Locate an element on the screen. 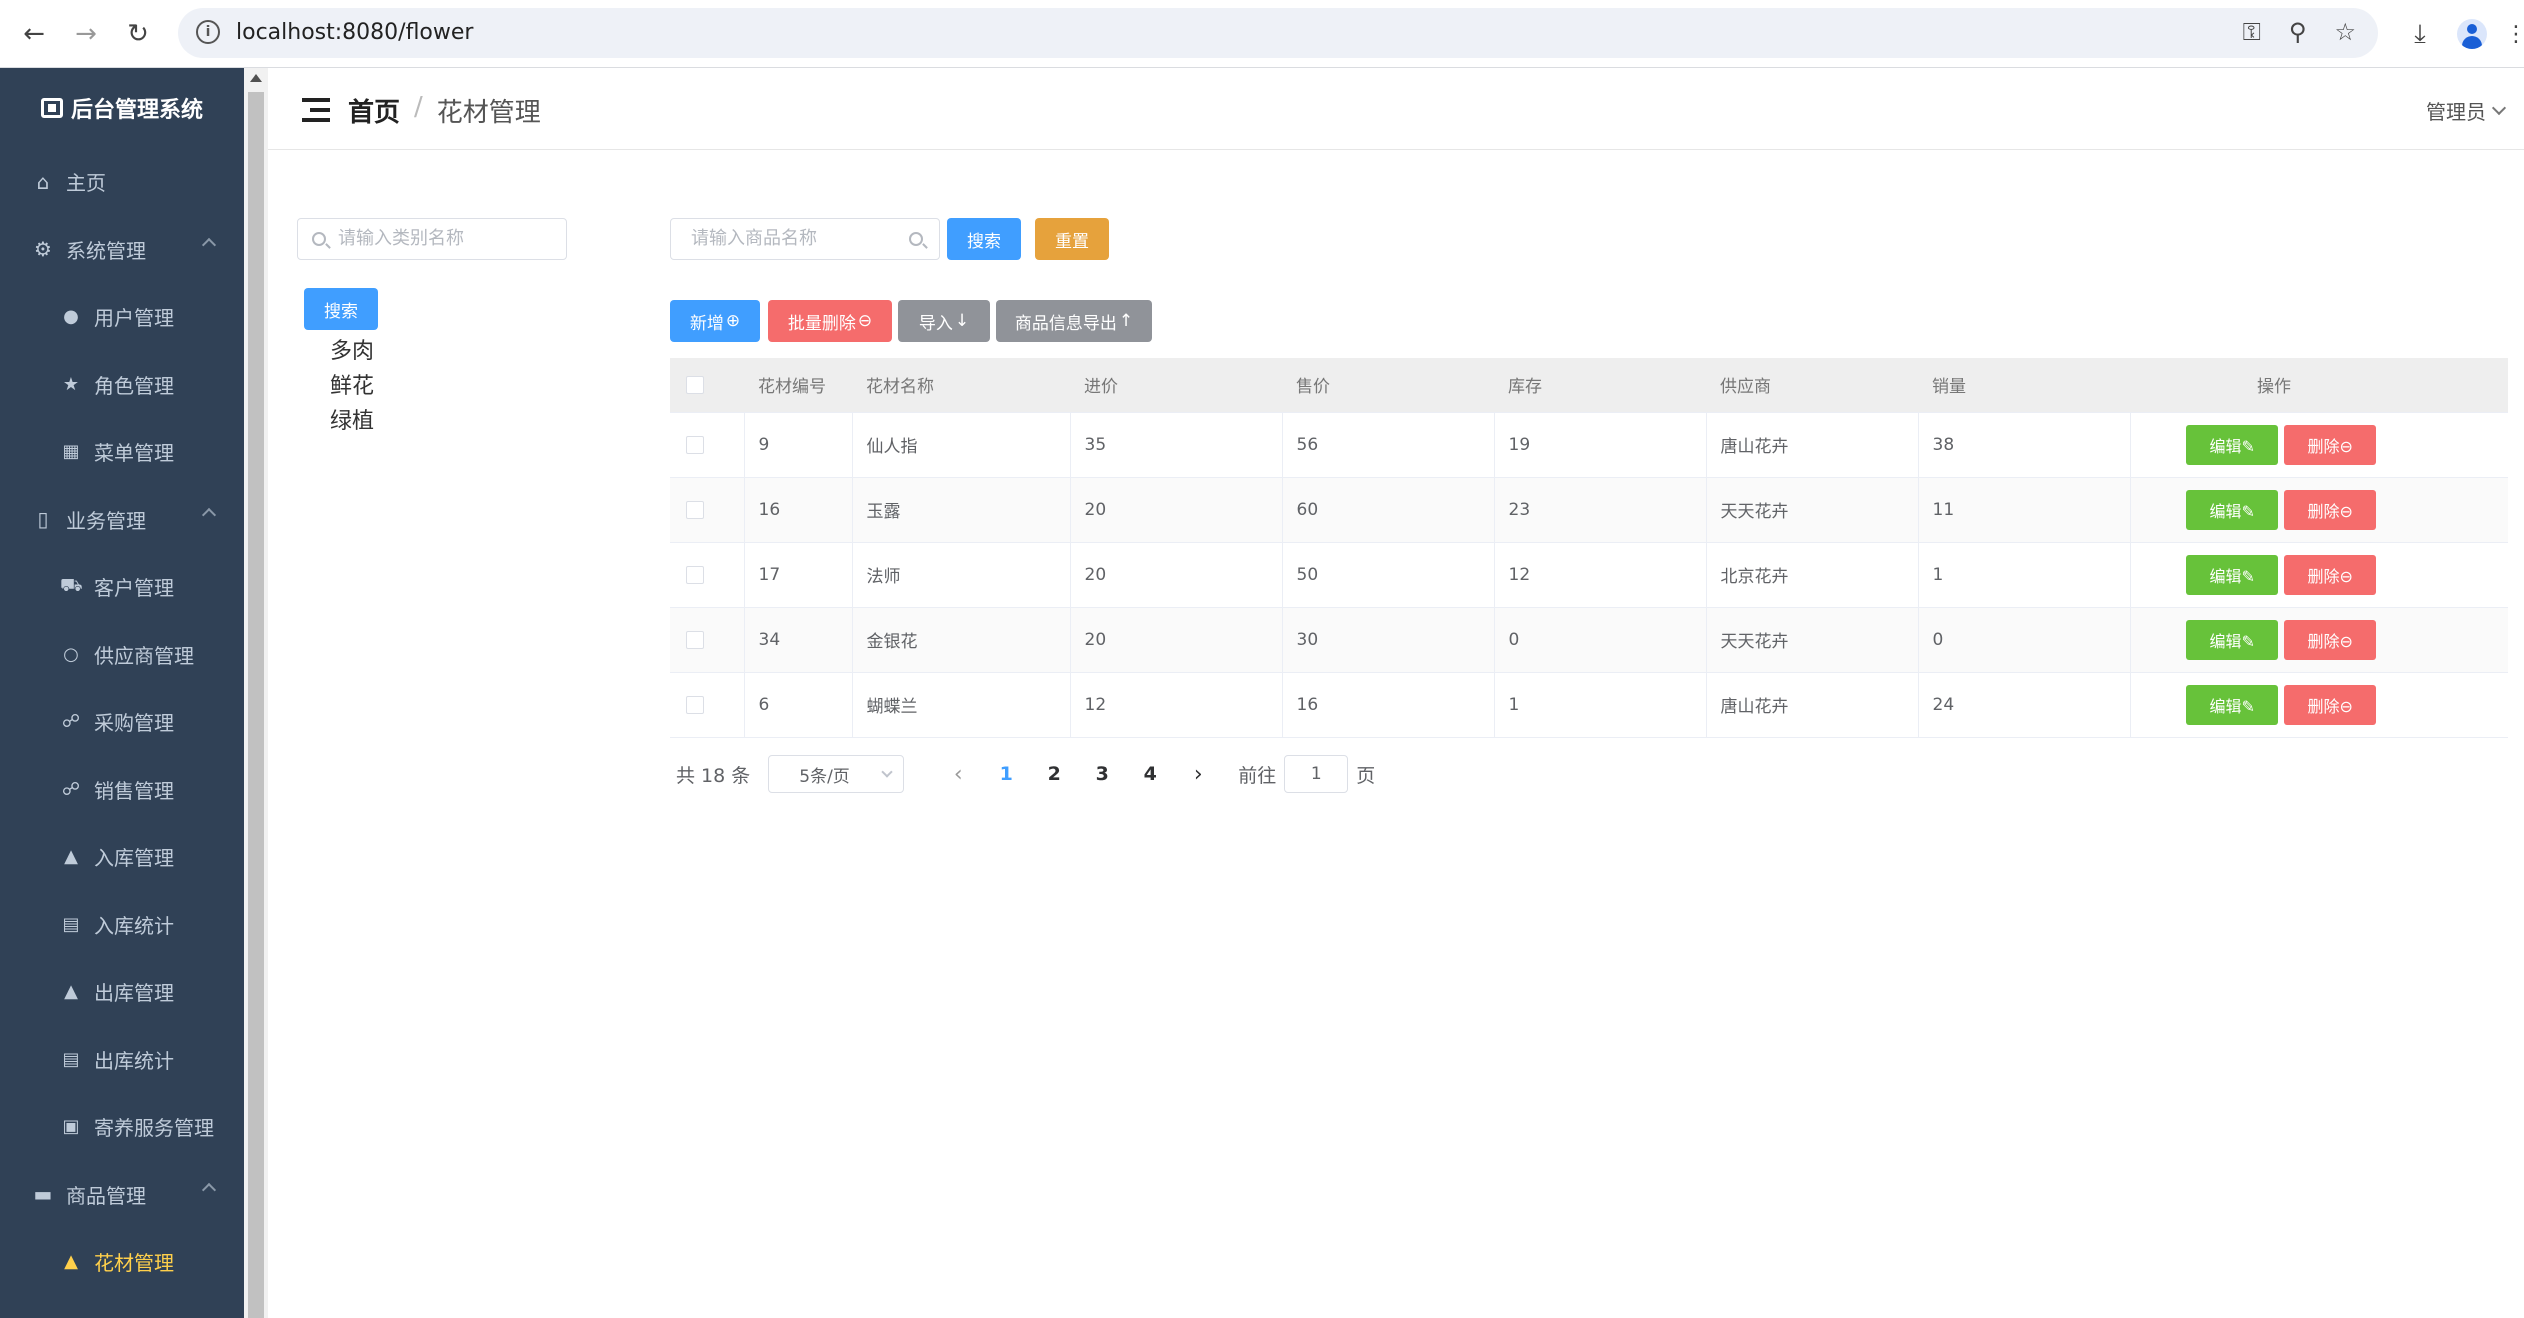 The height and width of the screenshot is (1318, 2524). bookmark-star-icon: ☆ is located at coordinates (2345, 32).